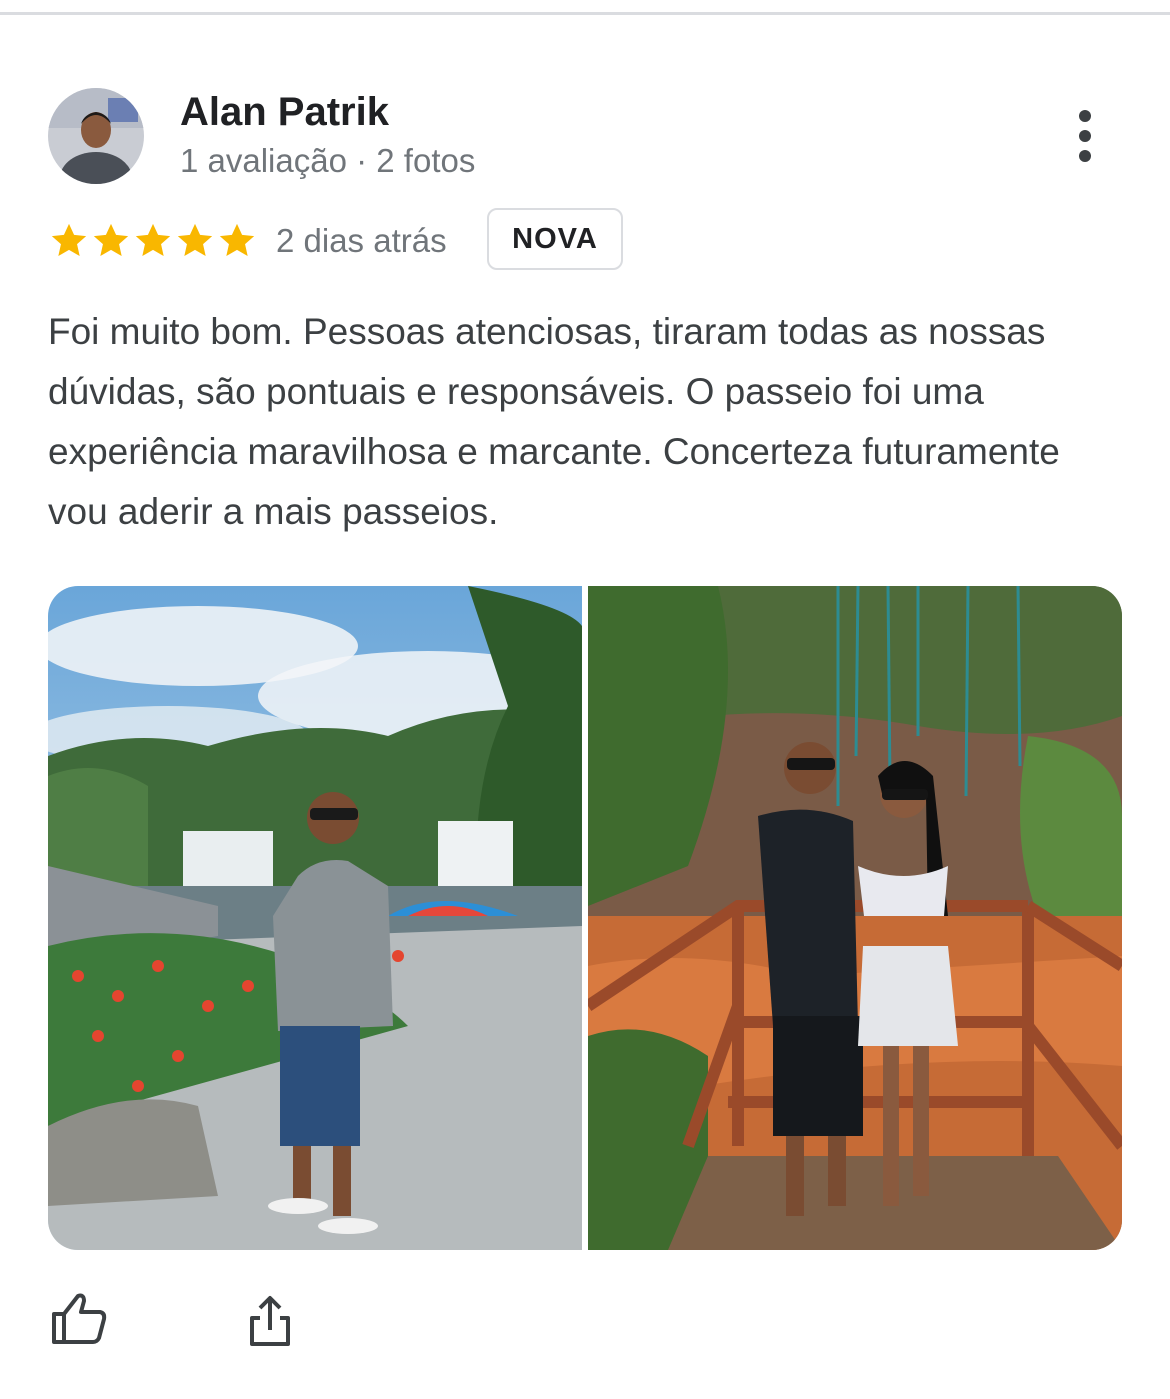  What do you see at coordinates (361, 240) in the screenshot?
I see `review-date: 2 dias atrás` at bounding box center [361, 240].